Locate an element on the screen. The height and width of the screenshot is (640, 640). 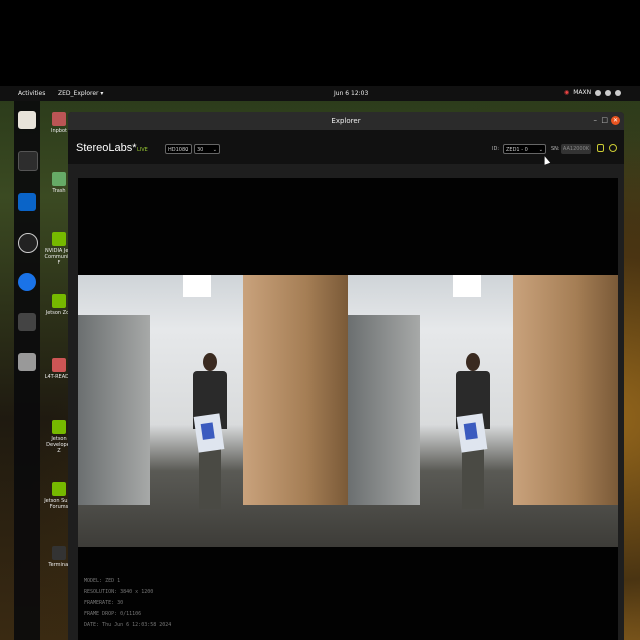
trash-icon is located at coordinates (59, 179).